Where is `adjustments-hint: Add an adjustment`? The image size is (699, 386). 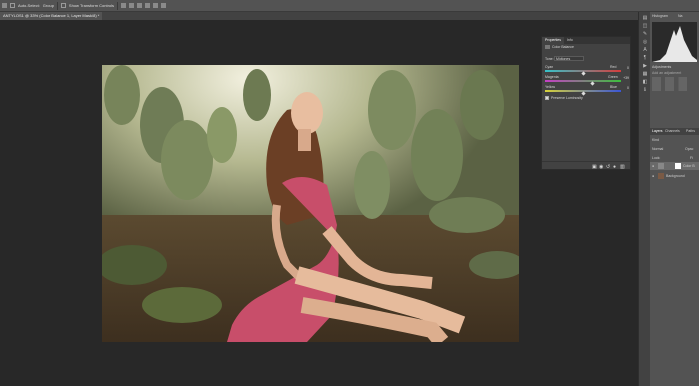 adjustments-hint: Add an adjustment is located at coordinates (667, 73).